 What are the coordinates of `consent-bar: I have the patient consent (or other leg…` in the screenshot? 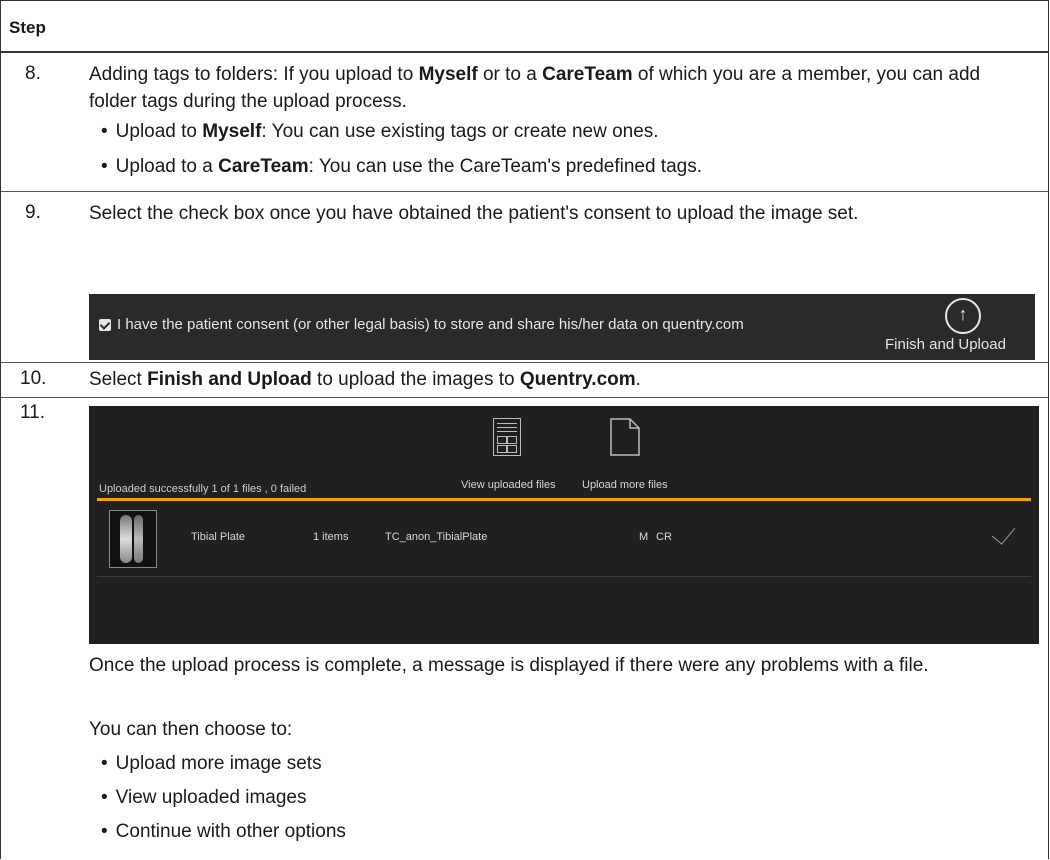 It's located at (562, 327).